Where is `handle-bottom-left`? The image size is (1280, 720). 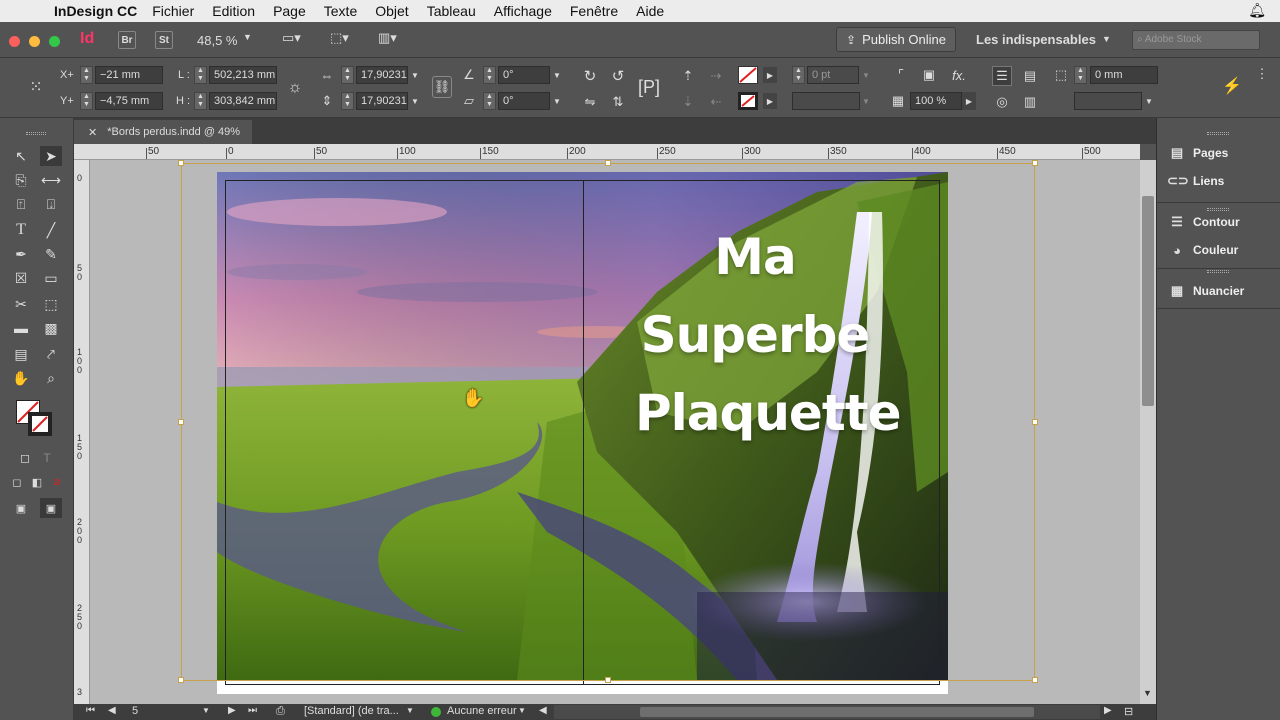
handle-bottom-left is located at coordinates (181, 680).